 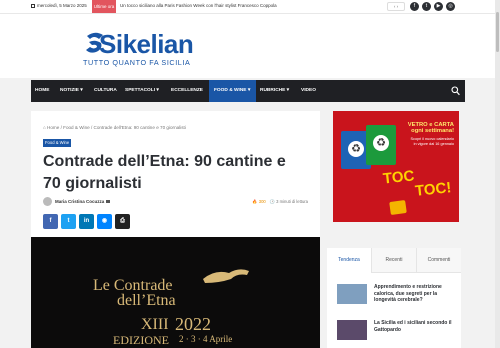 I want to click on youtube-icon: ▶, so click(x=438, y=6).